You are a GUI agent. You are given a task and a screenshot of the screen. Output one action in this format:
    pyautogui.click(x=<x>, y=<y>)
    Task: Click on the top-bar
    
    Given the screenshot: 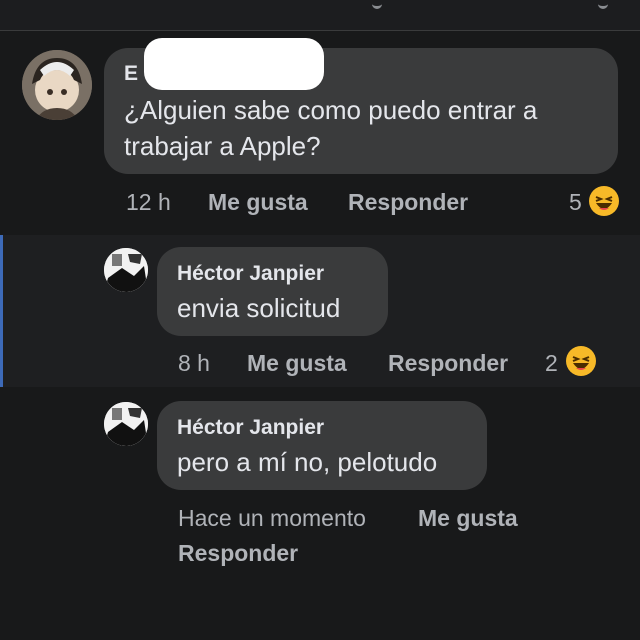 What is the action you would take?
    pyautogui.click(x=320, y=15)
    